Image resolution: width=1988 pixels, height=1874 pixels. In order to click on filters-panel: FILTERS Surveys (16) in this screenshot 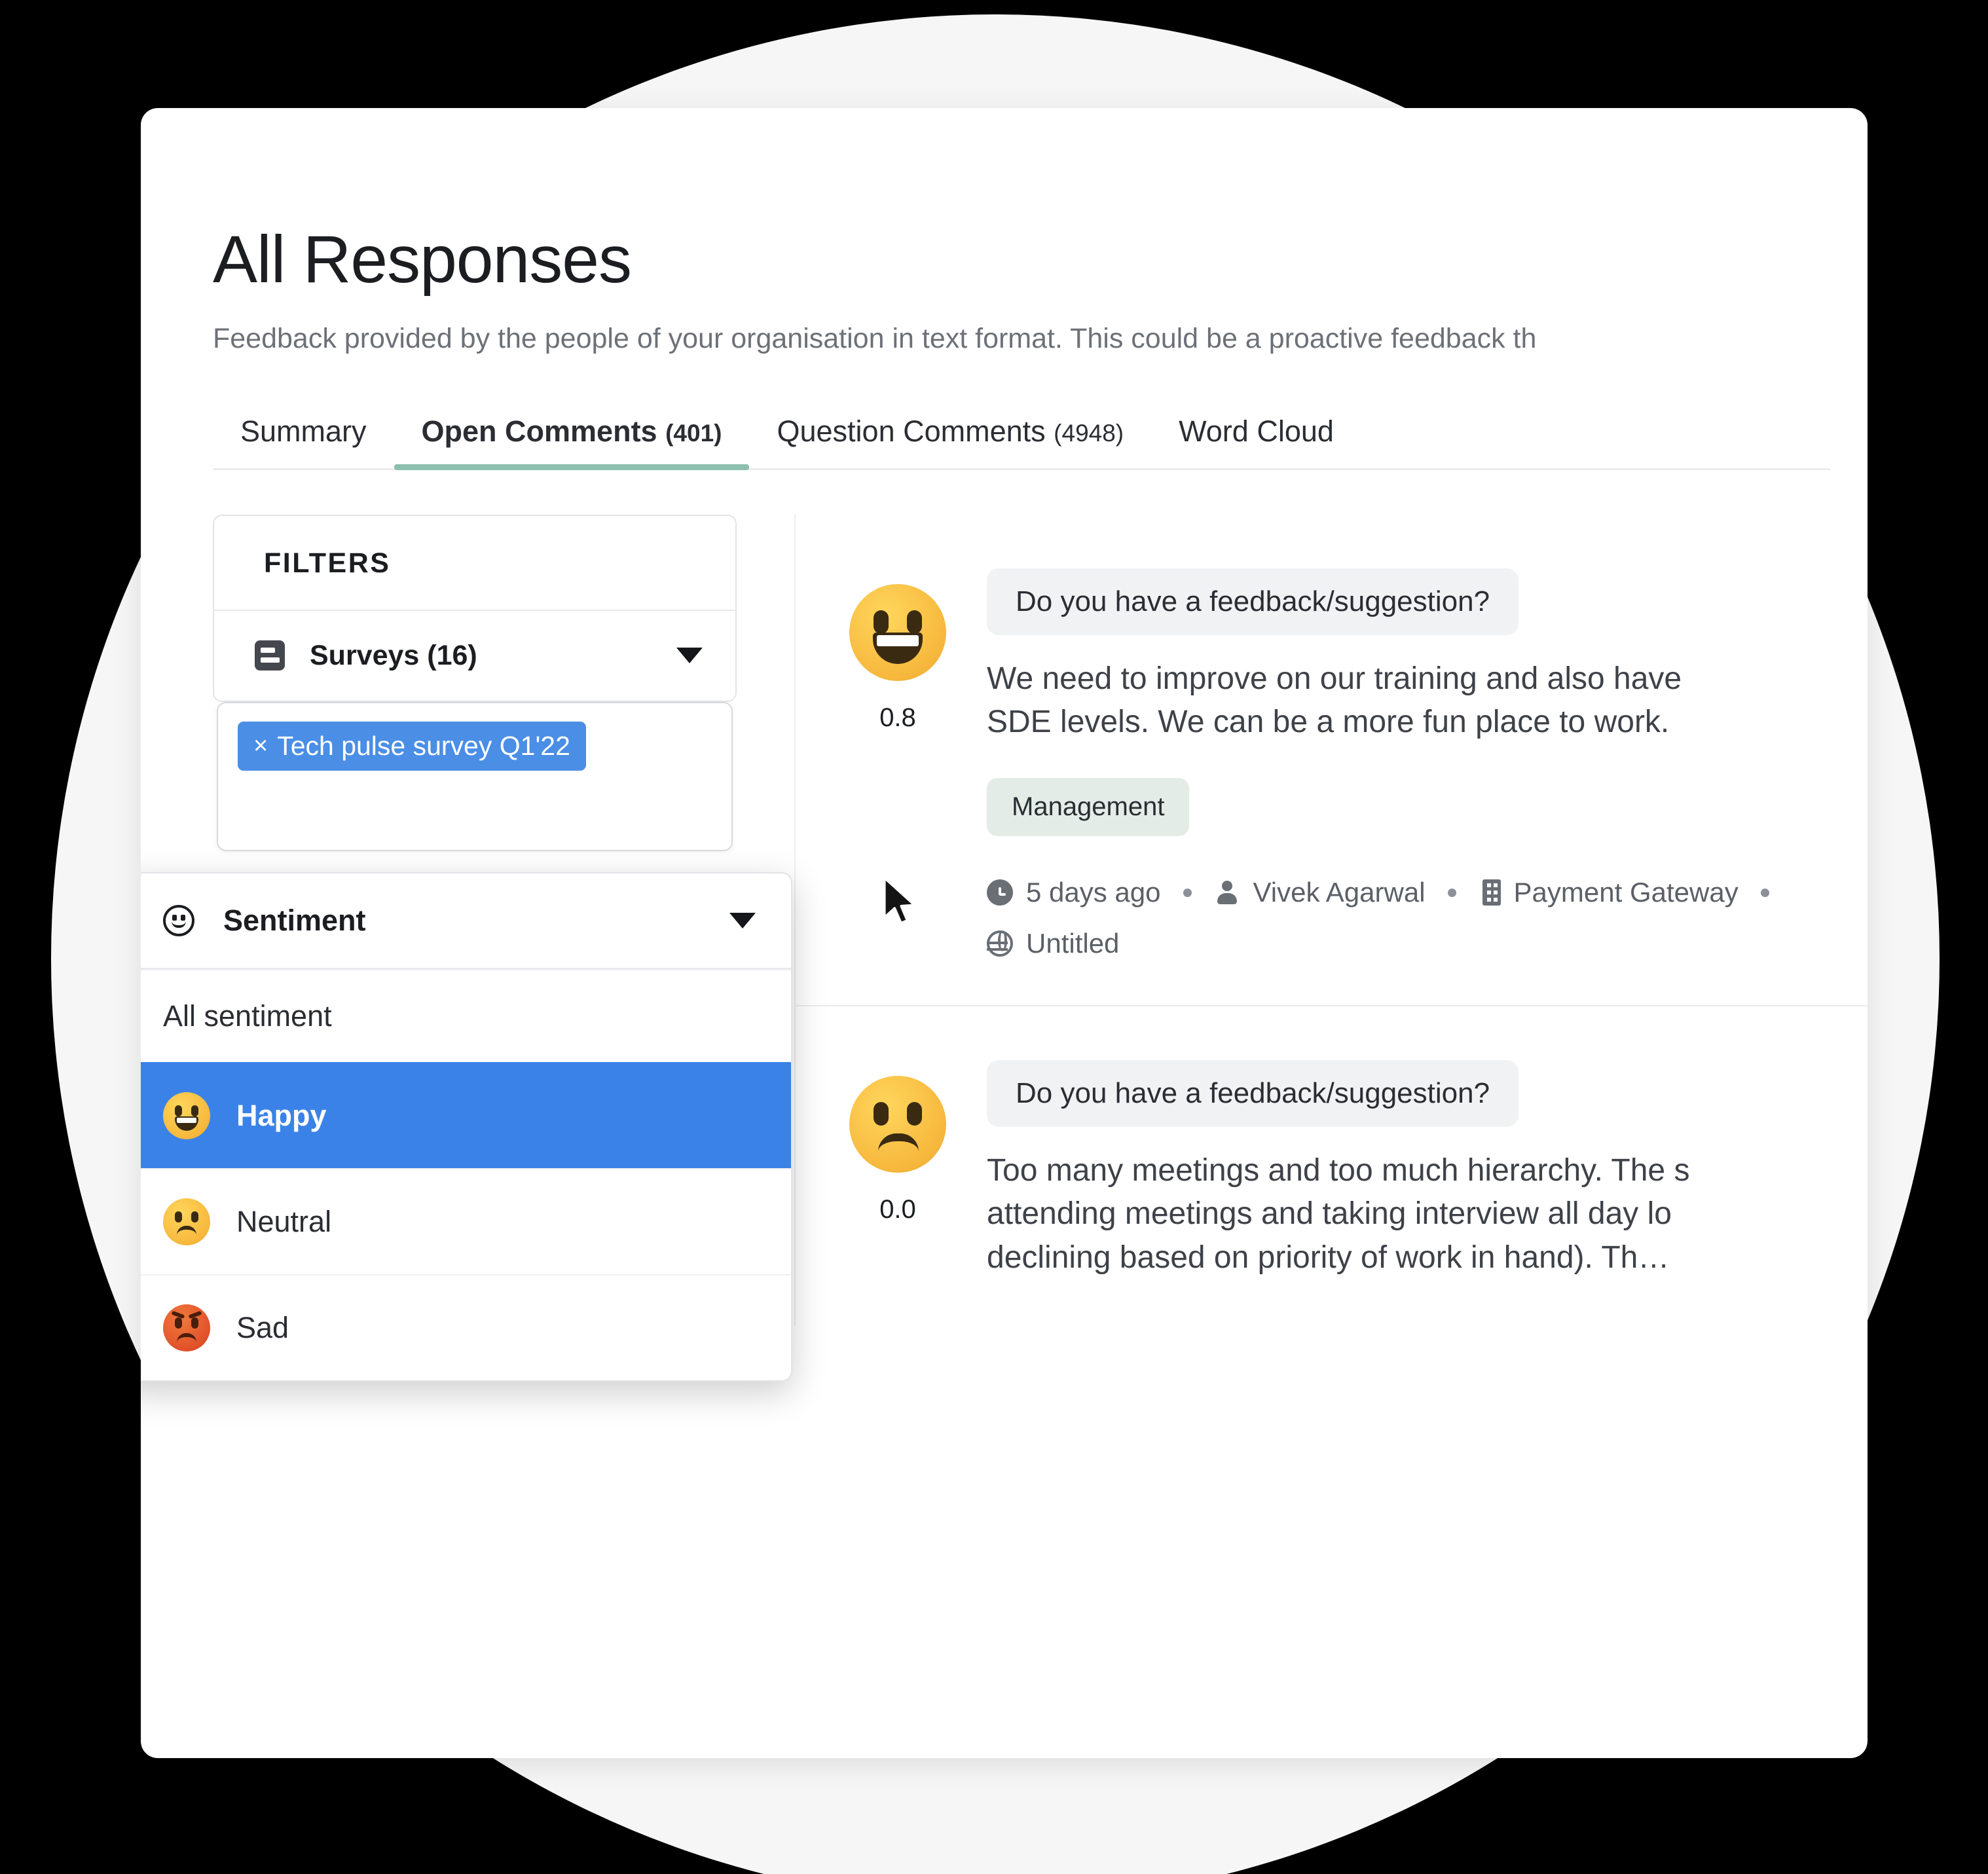, I will do `click(475, 608)`.